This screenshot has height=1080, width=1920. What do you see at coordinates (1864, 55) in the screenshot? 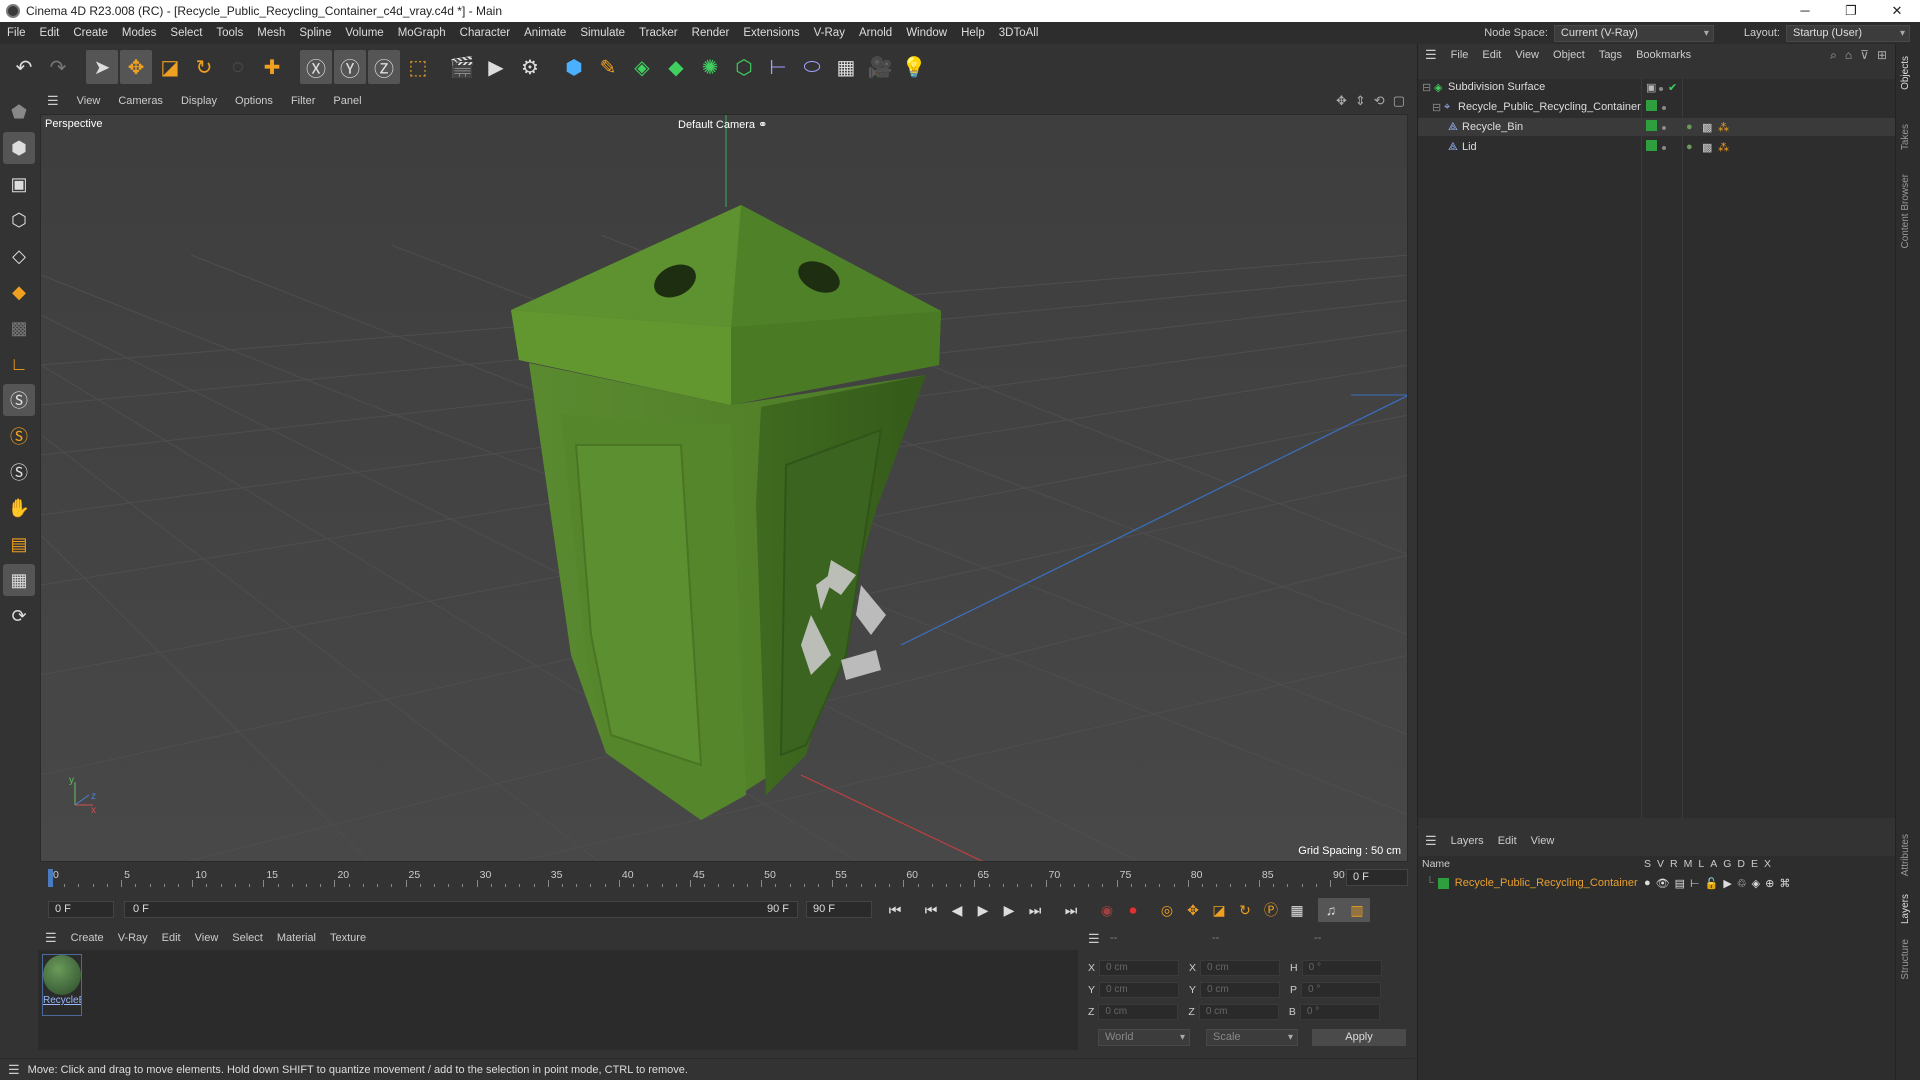
I see `filter-icon: ⊽` at bounding box center [1864, 55].